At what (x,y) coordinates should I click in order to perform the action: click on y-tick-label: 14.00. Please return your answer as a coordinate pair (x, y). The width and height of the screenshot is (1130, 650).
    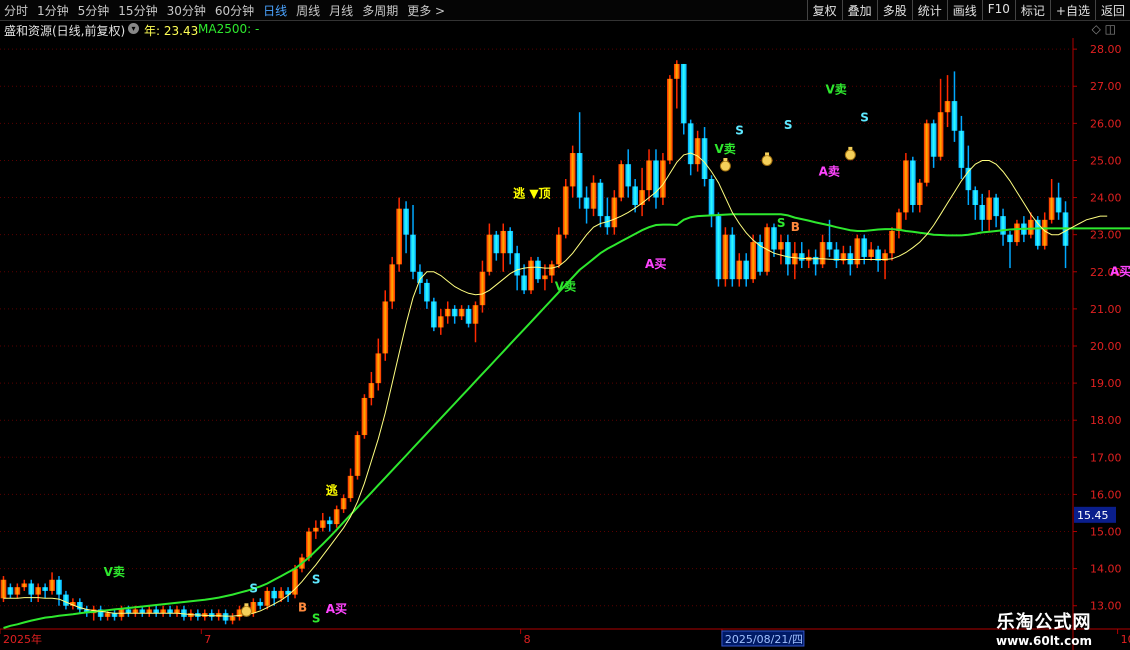
    Looking at the image, I should click on (1106, 569).